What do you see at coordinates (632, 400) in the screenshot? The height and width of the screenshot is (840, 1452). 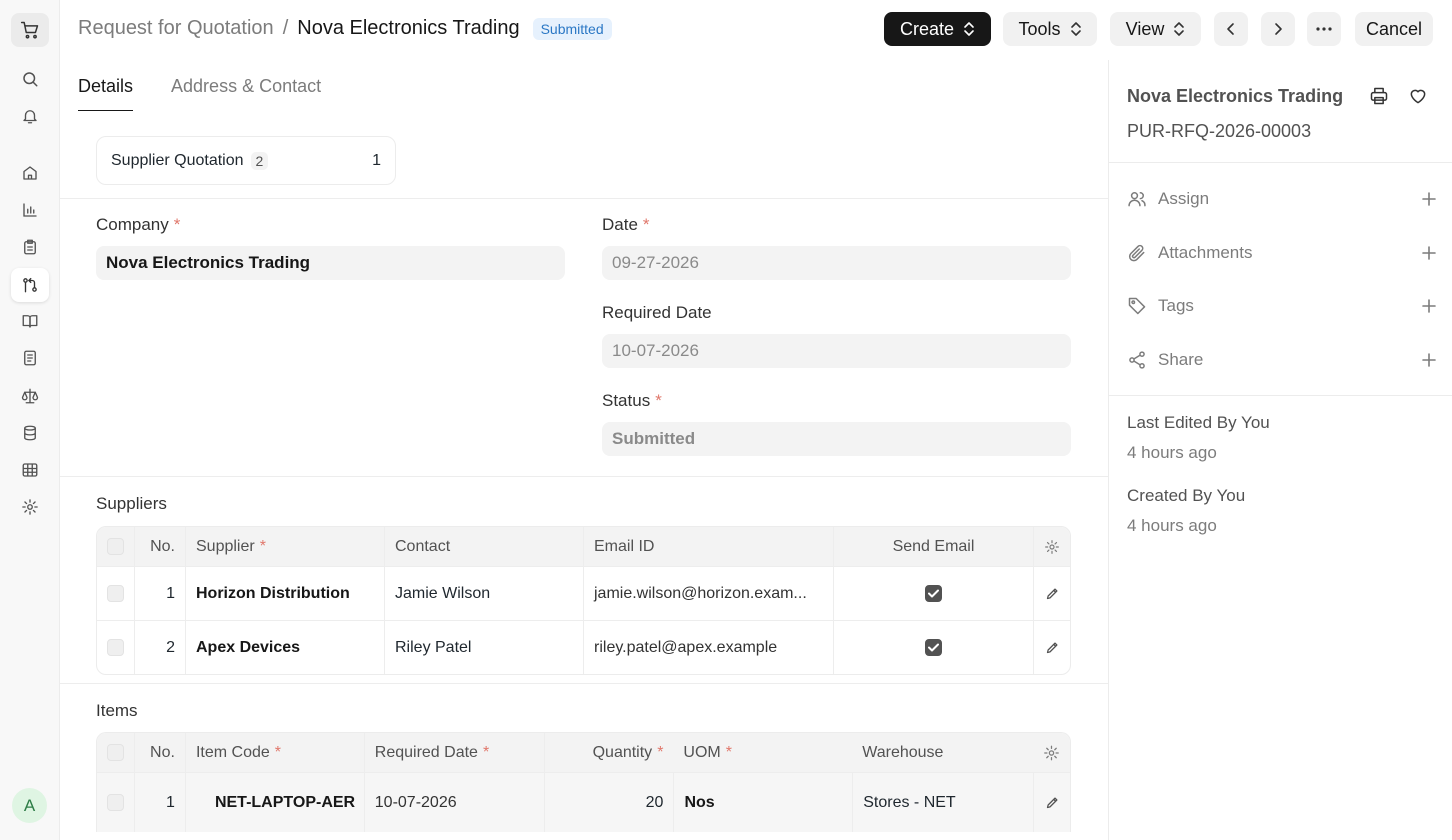 I see `status-label: Status *` at bounding box center [632, 400].